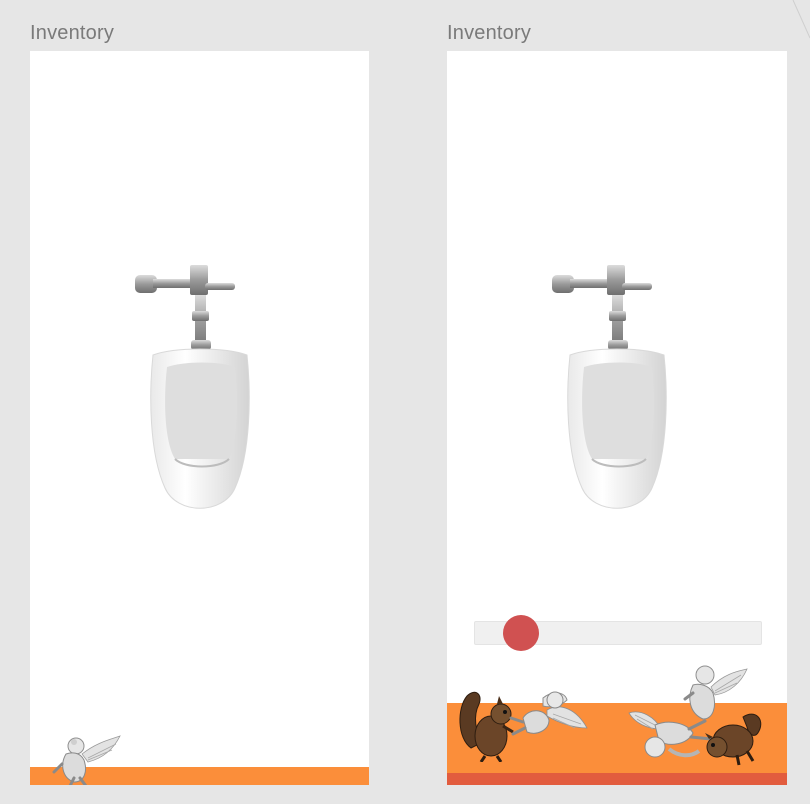 Image resolution: width=810 pixels, height=804 pixels. Describe the element at coordinates (617, 779) in the screenshot. I see `inventory-bar-edge` at that location.